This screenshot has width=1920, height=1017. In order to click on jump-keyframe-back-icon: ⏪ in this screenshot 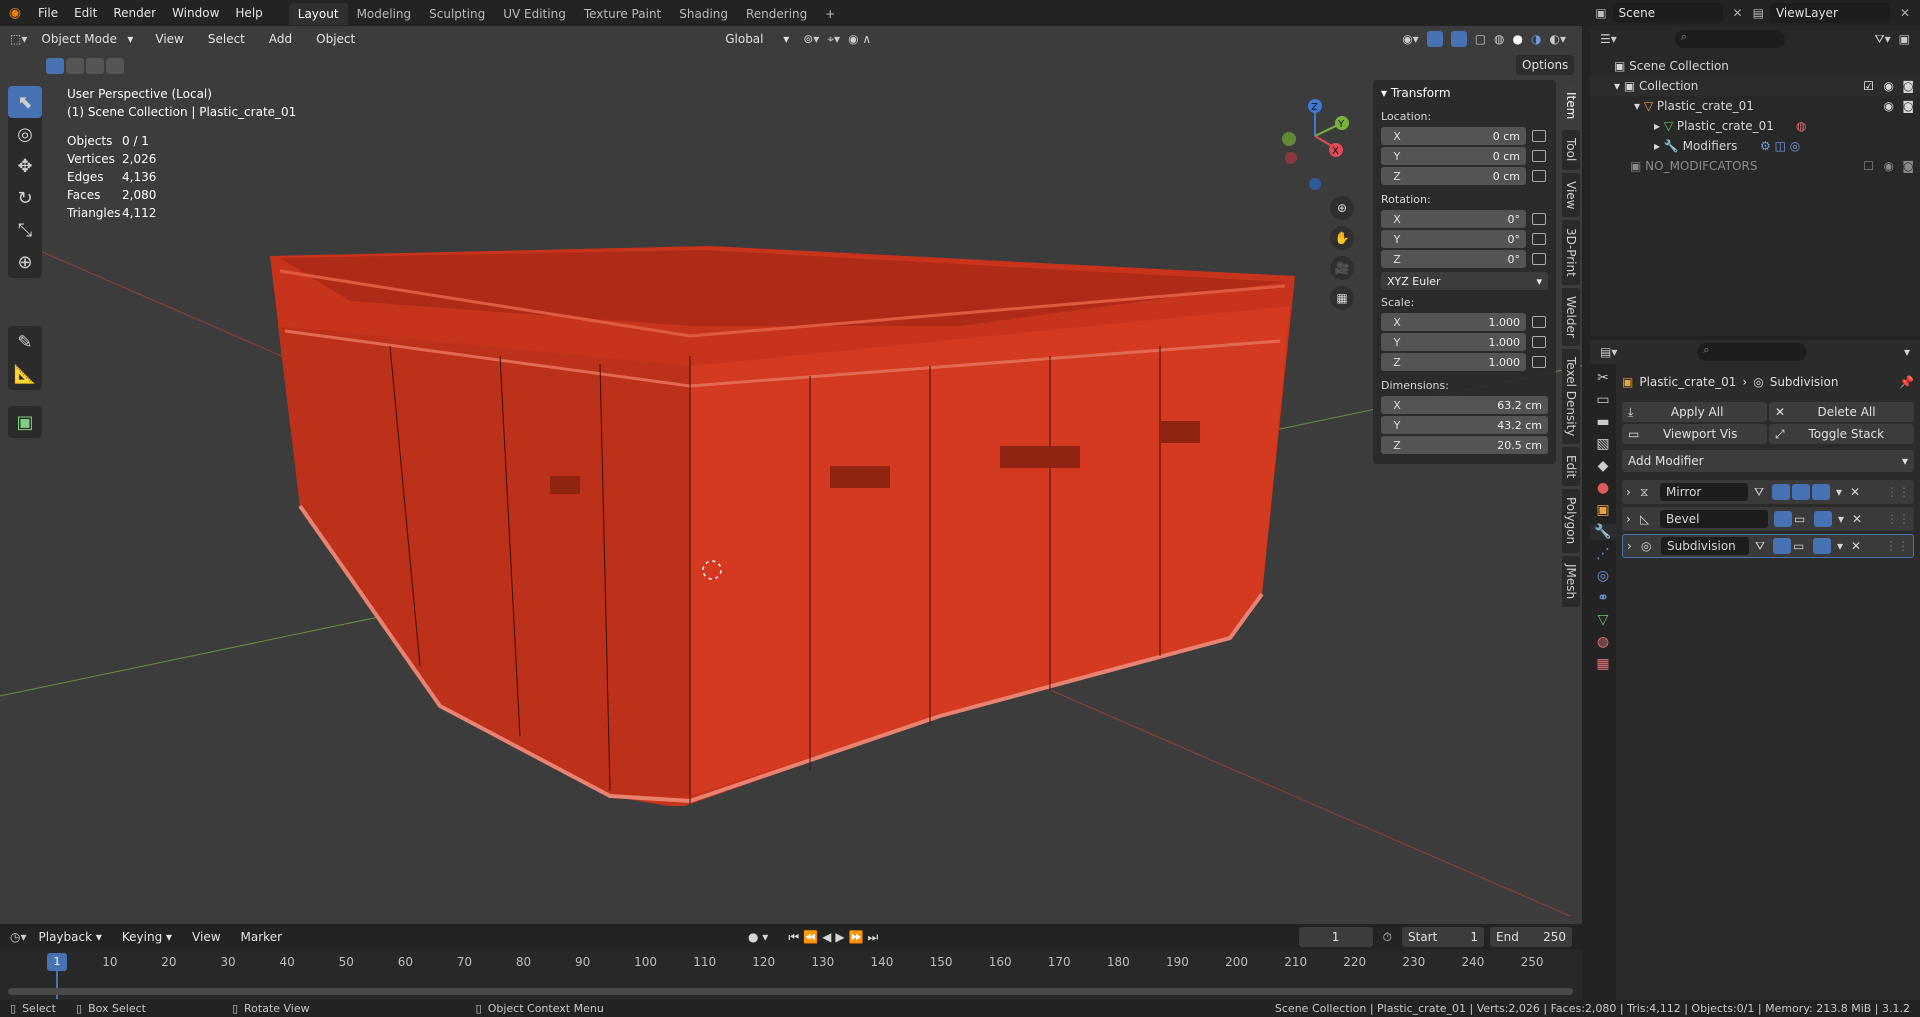, I will do `click(810, 937)`.